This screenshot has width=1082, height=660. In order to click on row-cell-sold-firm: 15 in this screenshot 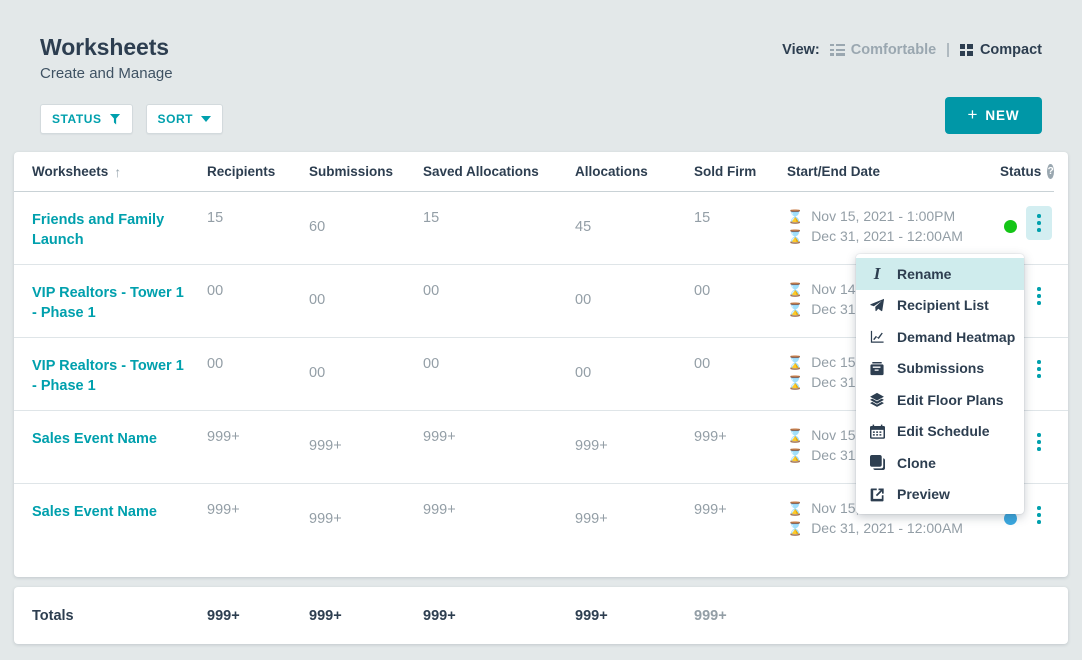, I will do `click(702, 218)`.